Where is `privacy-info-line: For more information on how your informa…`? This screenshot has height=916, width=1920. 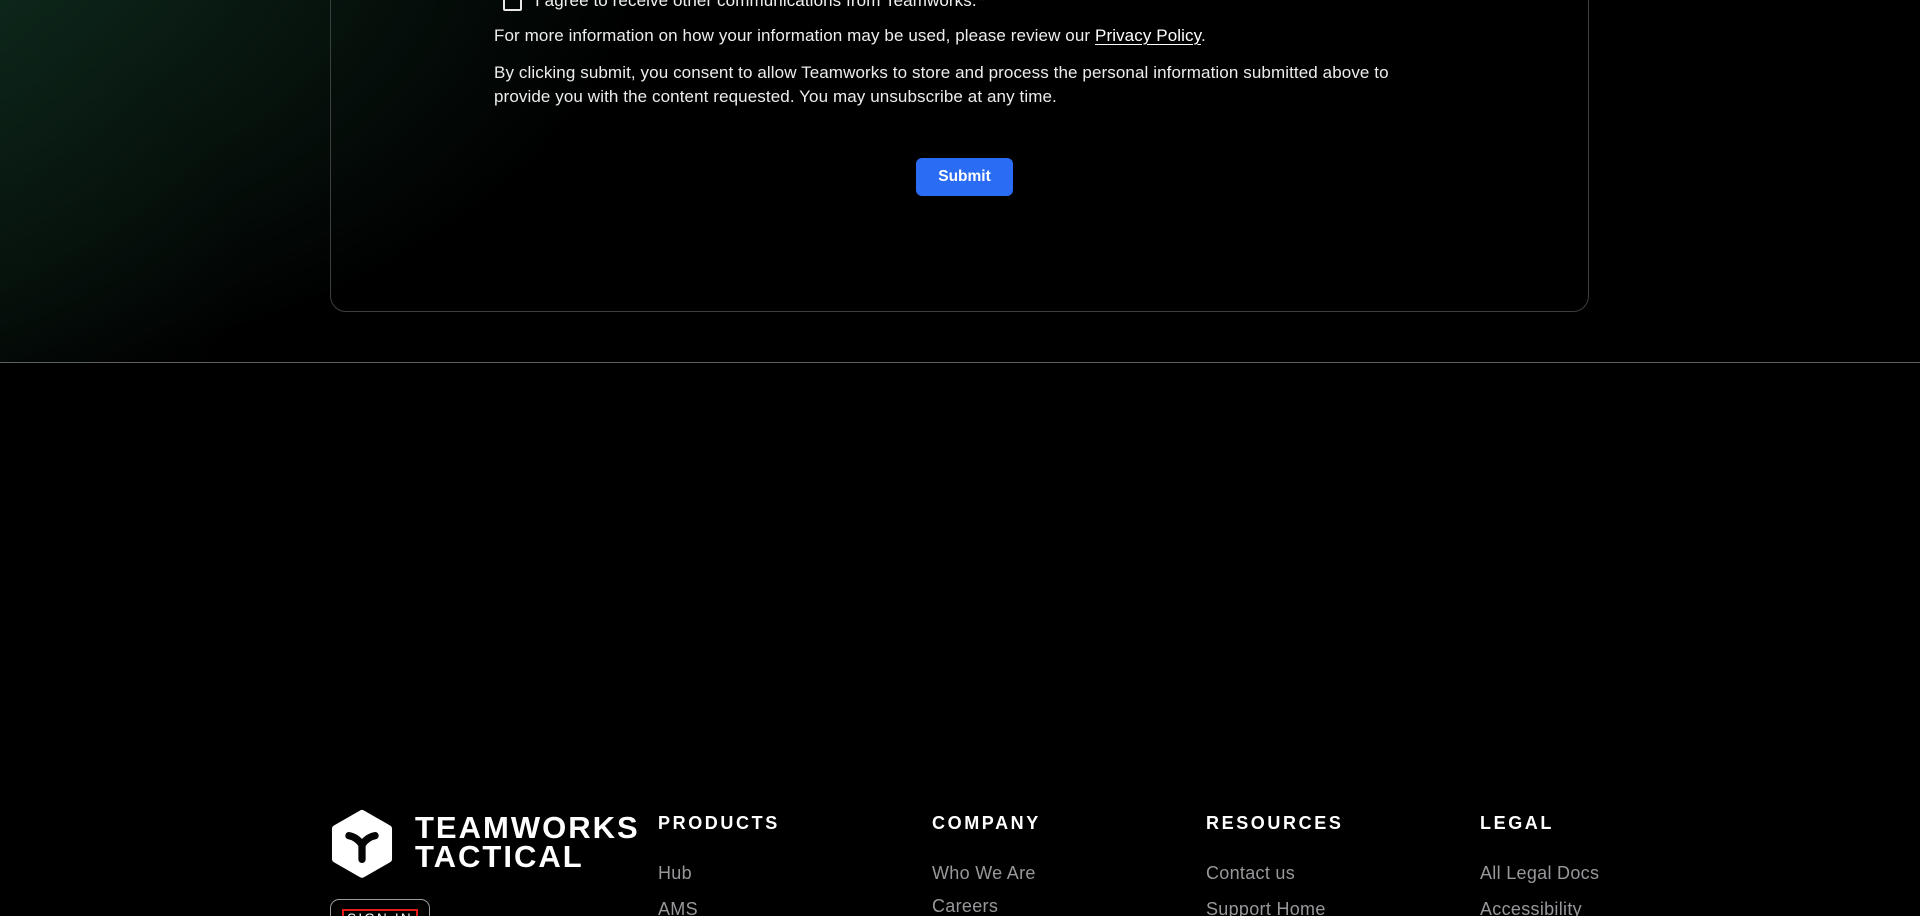
privacy-info-line: For more information on how your informa… is located at coordinates (850, 36).